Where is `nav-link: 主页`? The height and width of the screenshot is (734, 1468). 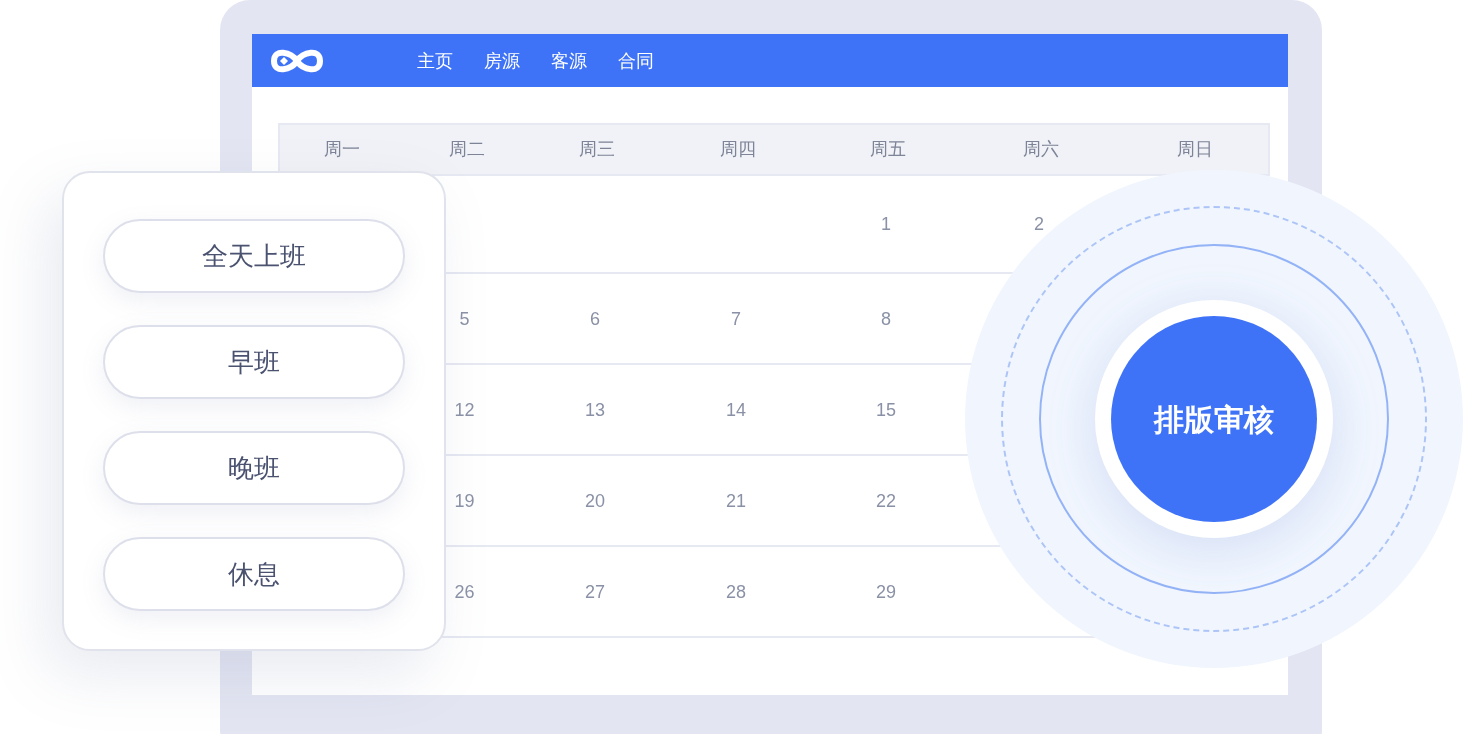 nav-link: 主页 is located at coordinates (435, 60).